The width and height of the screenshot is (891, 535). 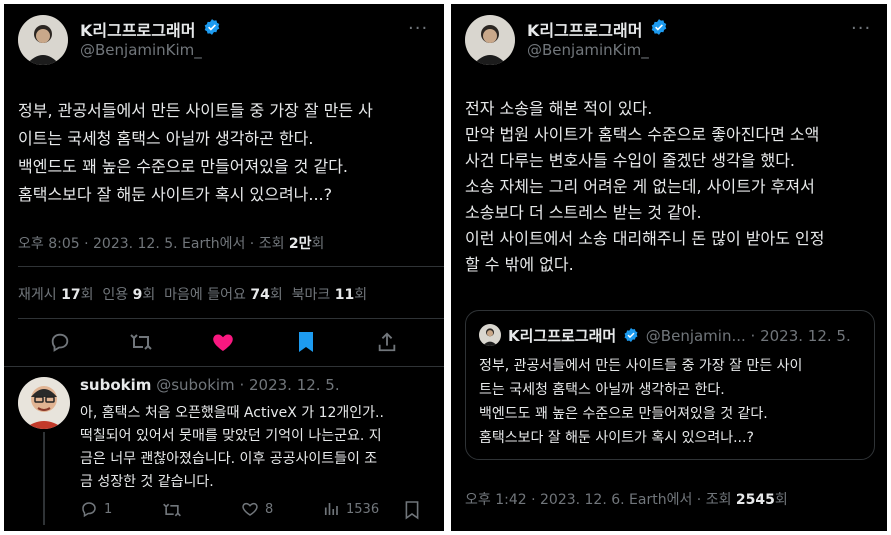 I want to click on reply-text-line: 떡칠되어 있어서 뭇매를 맞았던 기억이 나는군요. 지, so click(x=231, y=436).